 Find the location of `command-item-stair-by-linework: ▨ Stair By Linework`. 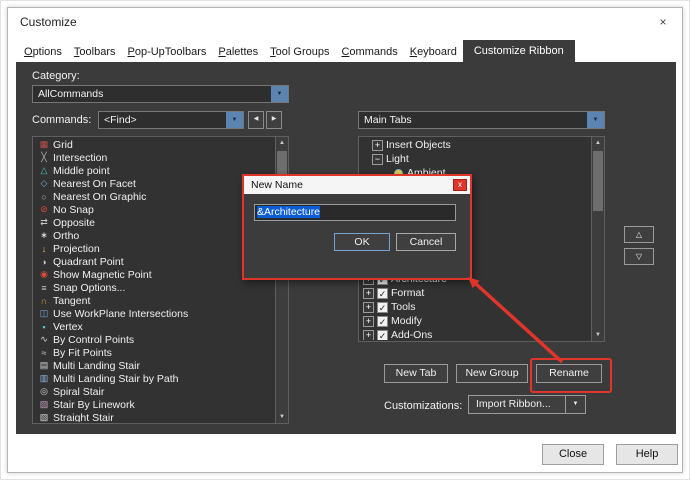

command-item-stair-by-linework: ▨ Stair By Linework is located at coordinates (154, 404).